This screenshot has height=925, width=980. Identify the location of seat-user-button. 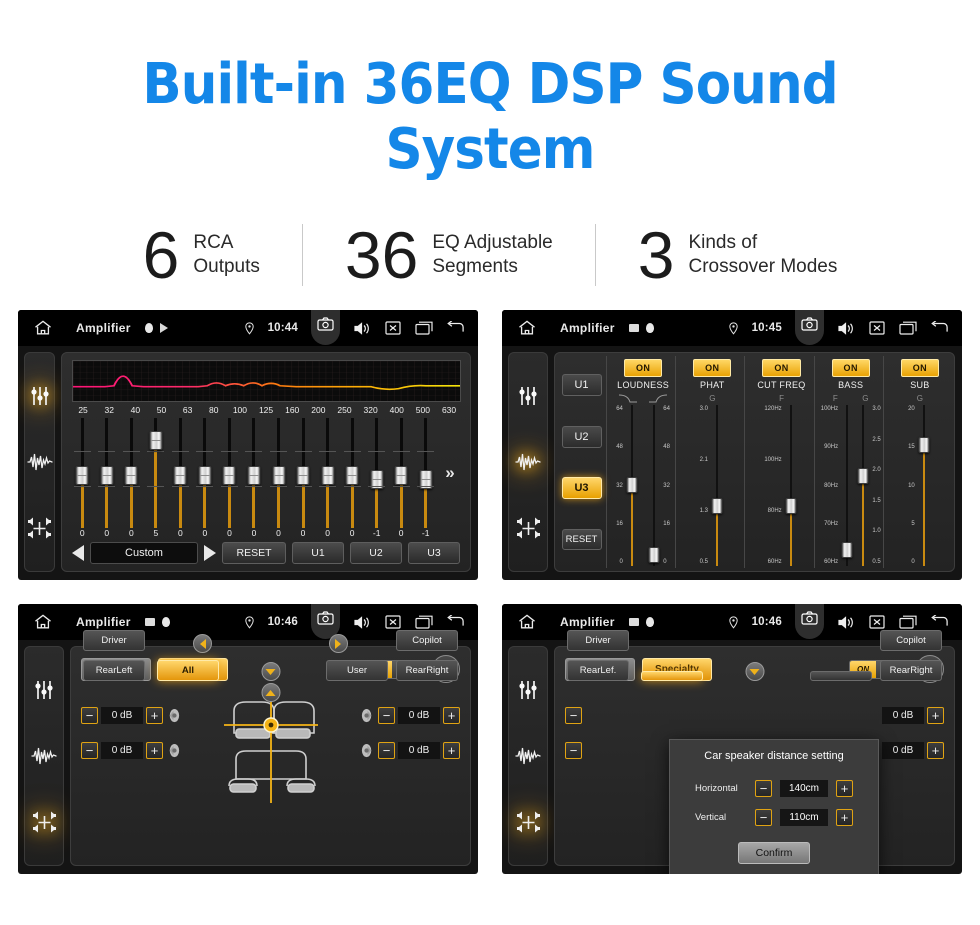
(841, 676).